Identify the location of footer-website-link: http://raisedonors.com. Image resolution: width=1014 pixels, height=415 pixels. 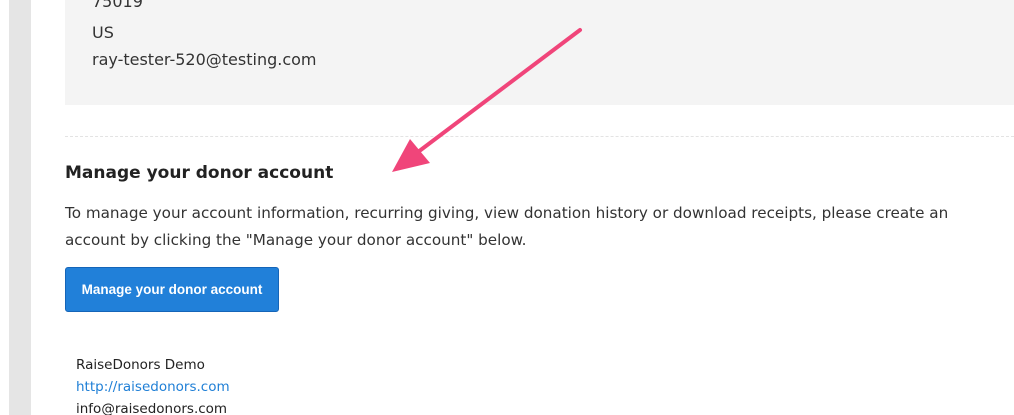
(153, 387).